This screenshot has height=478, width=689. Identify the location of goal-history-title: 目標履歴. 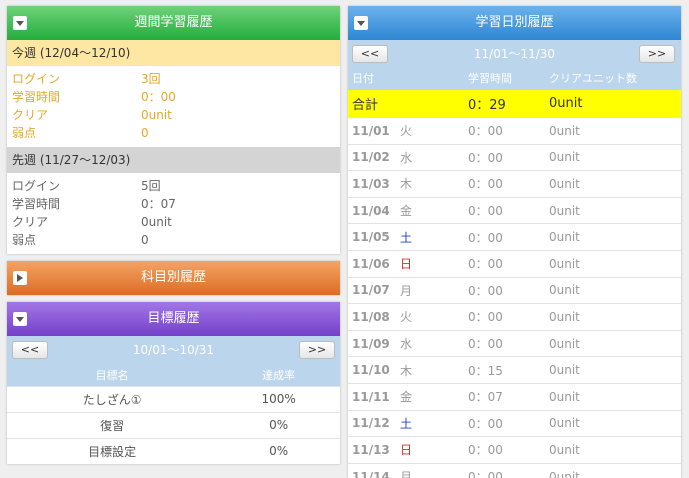
(173, 318).